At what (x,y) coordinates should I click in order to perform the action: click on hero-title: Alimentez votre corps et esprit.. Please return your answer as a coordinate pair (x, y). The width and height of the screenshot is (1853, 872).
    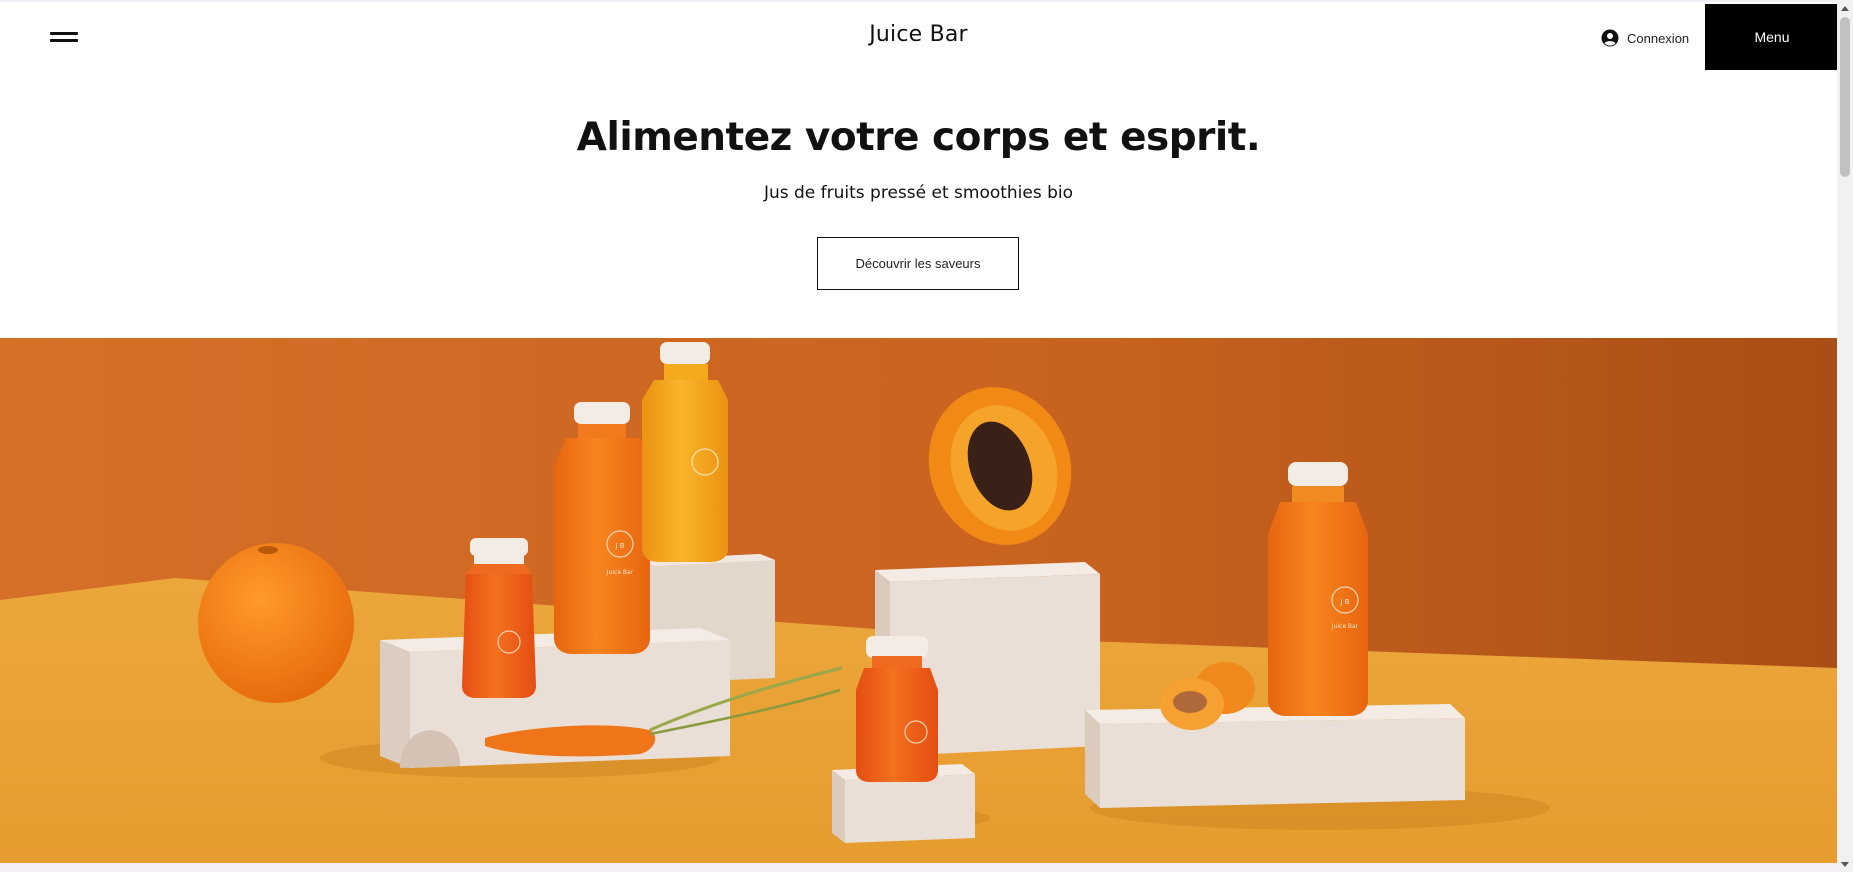
    Looking at the image, I should click on (918, 137).